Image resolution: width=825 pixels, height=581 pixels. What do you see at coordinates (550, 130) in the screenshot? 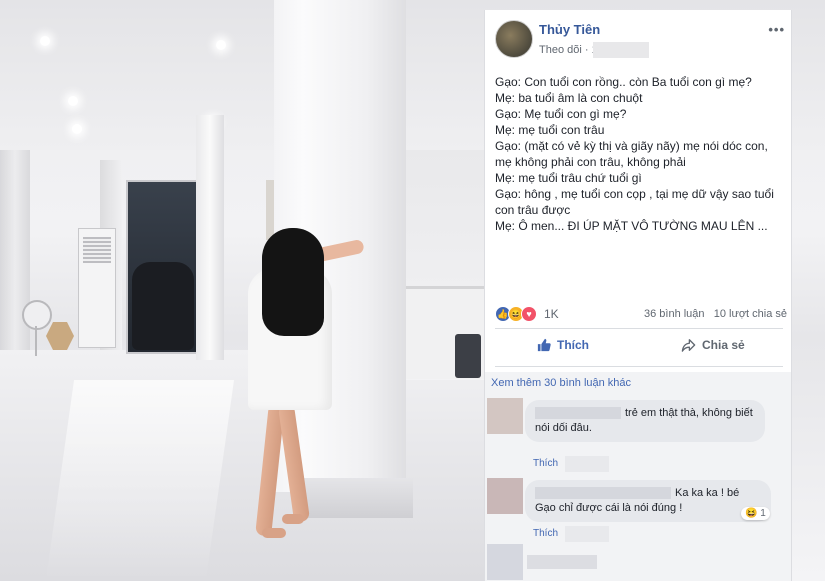
I see `post-line: Mẹ: mẹ tuổi con trâu` at bounding box center [550, 130].